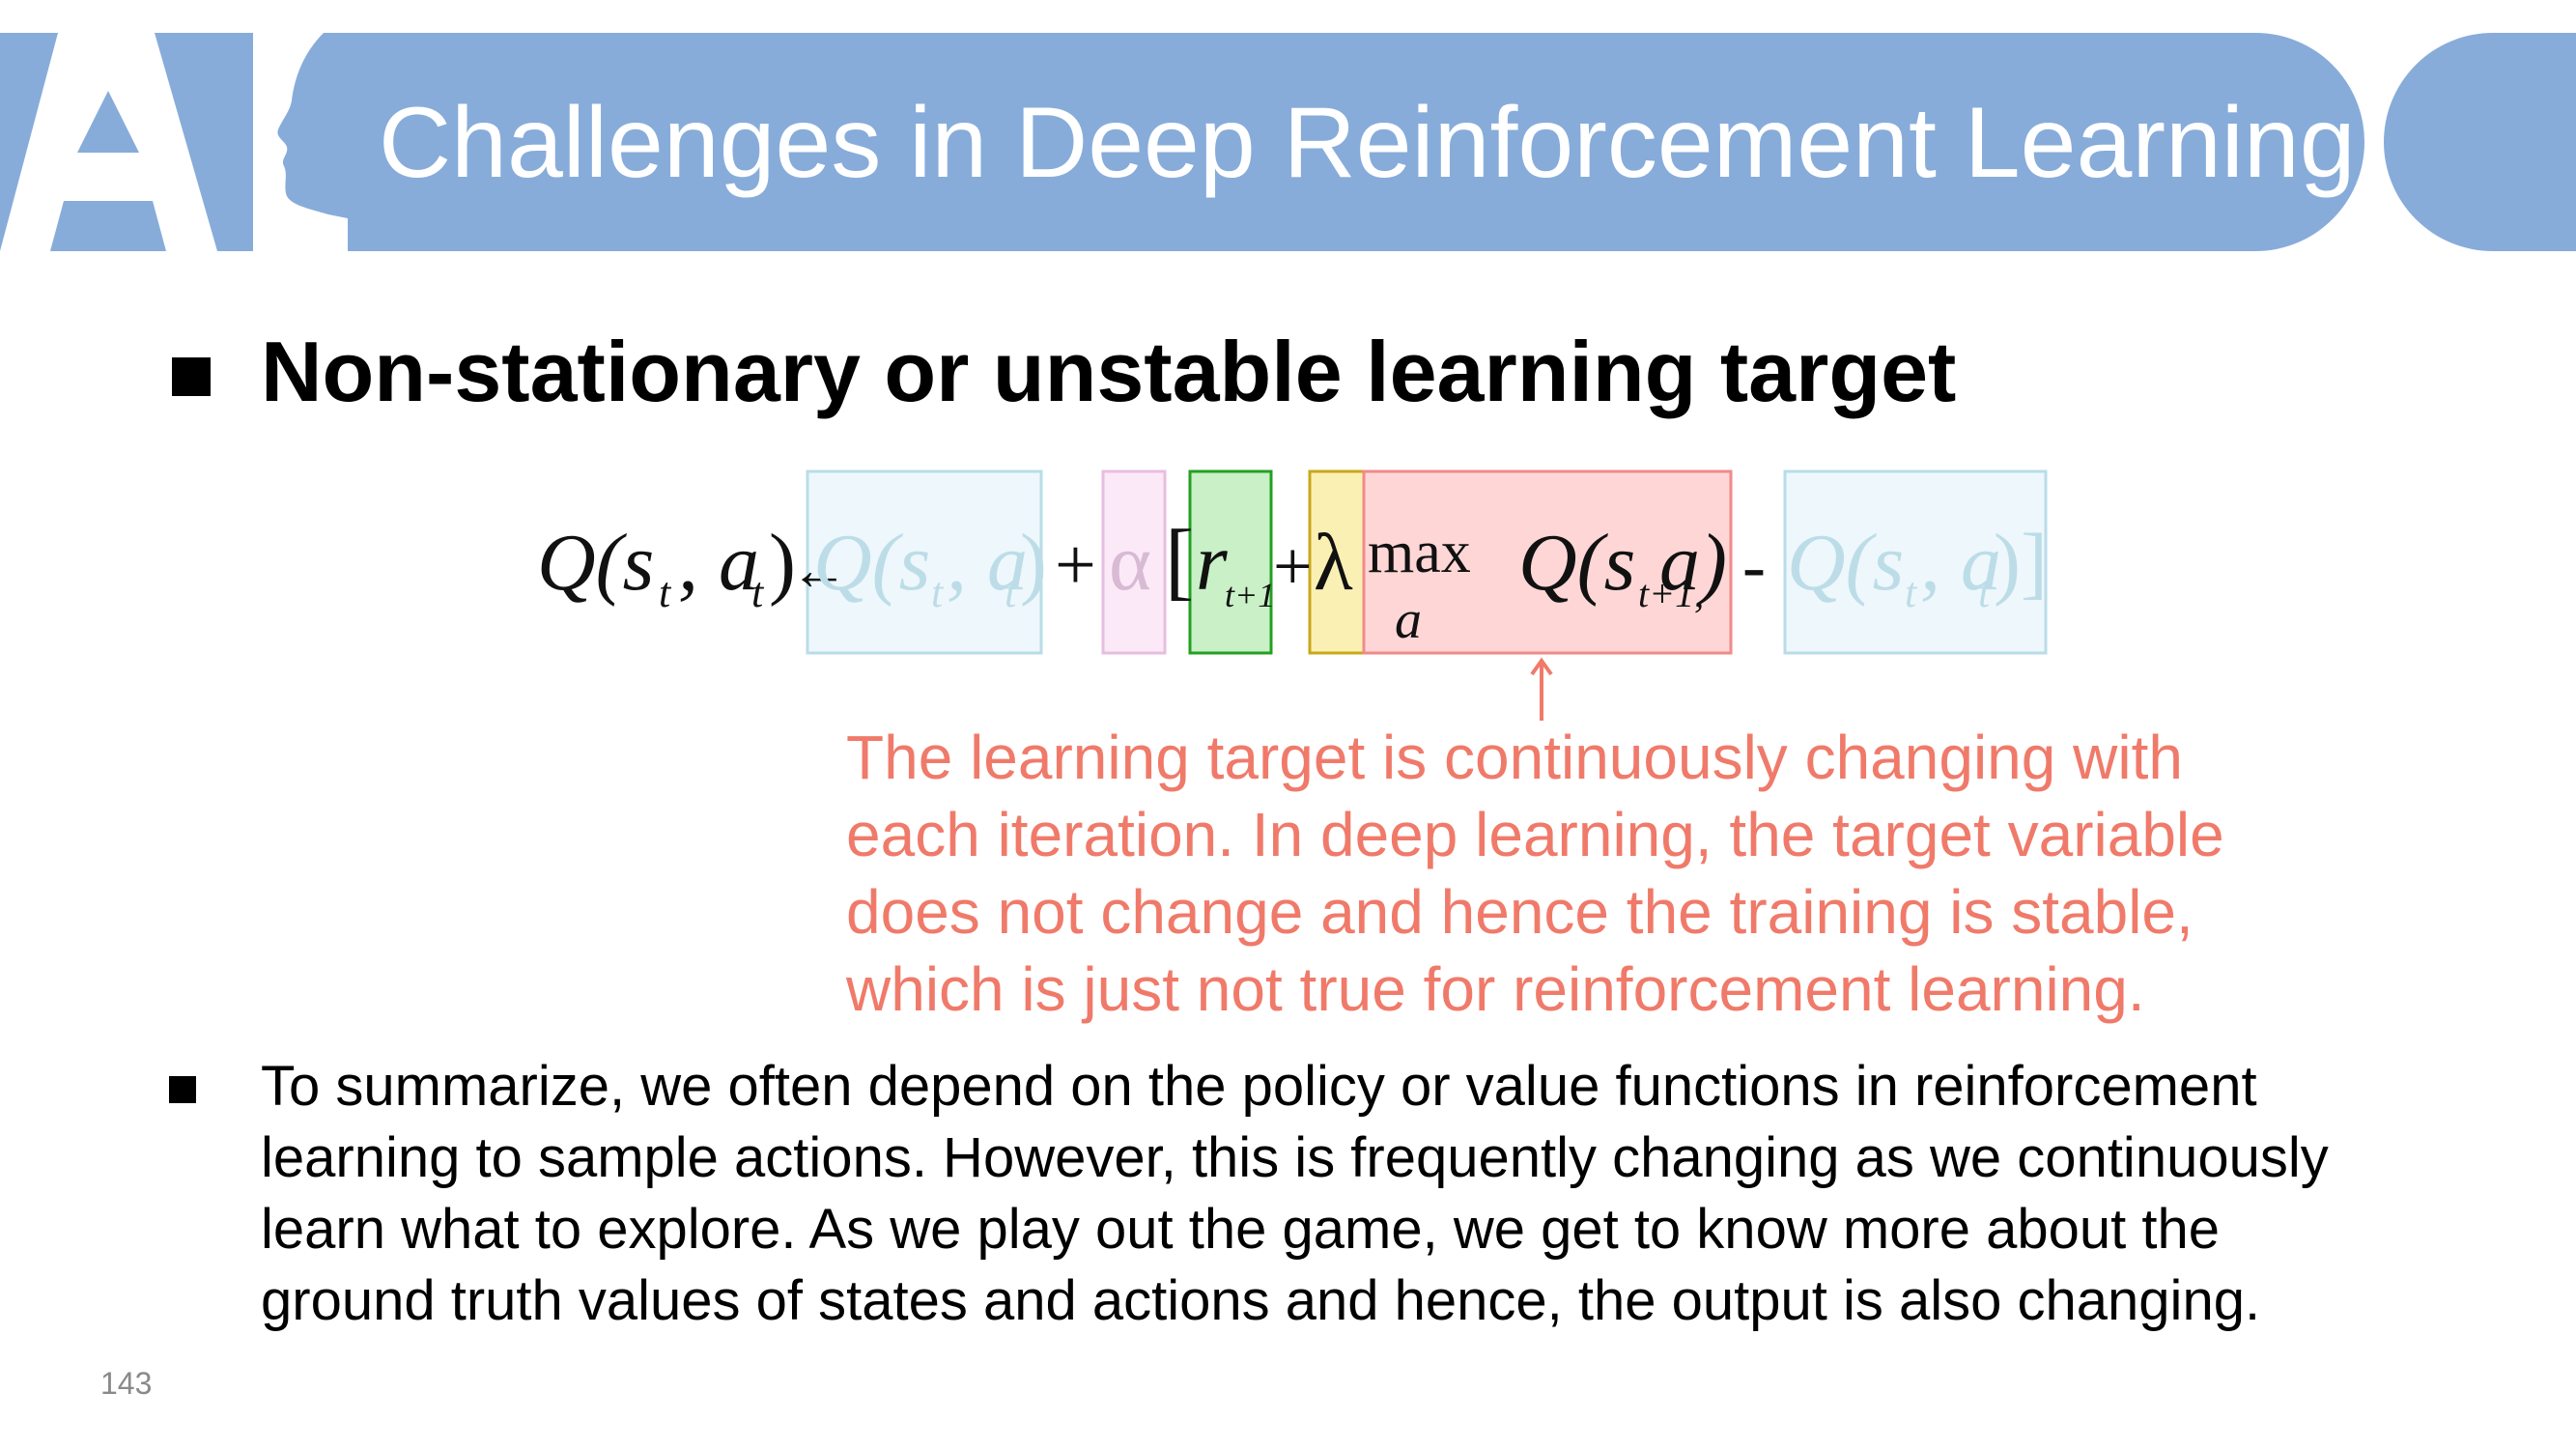 Image resolution: width=2576 pixels, height=1449 pixels. I want to click on ai-head-logo, so click(174, 142).